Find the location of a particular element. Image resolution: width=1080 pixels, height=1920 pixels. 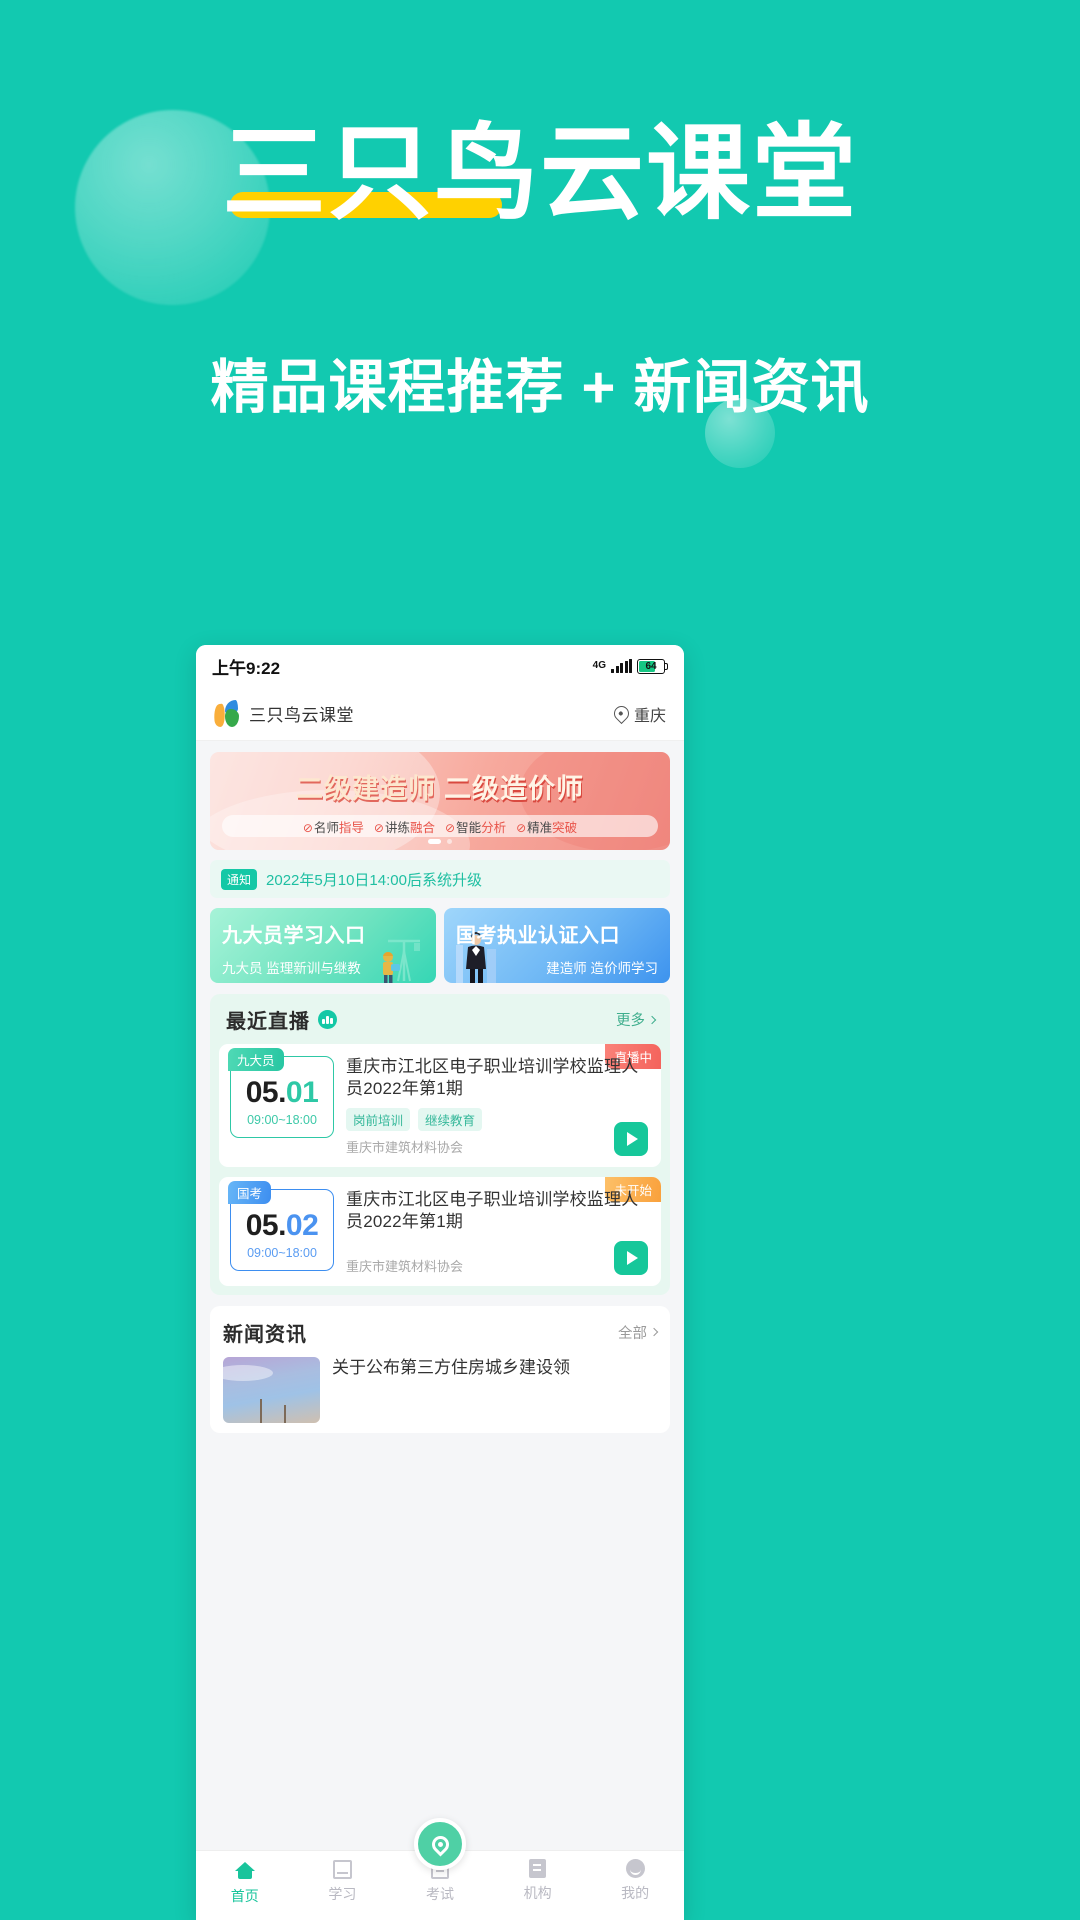

profile-icon is located at coordinates (635, 1868).